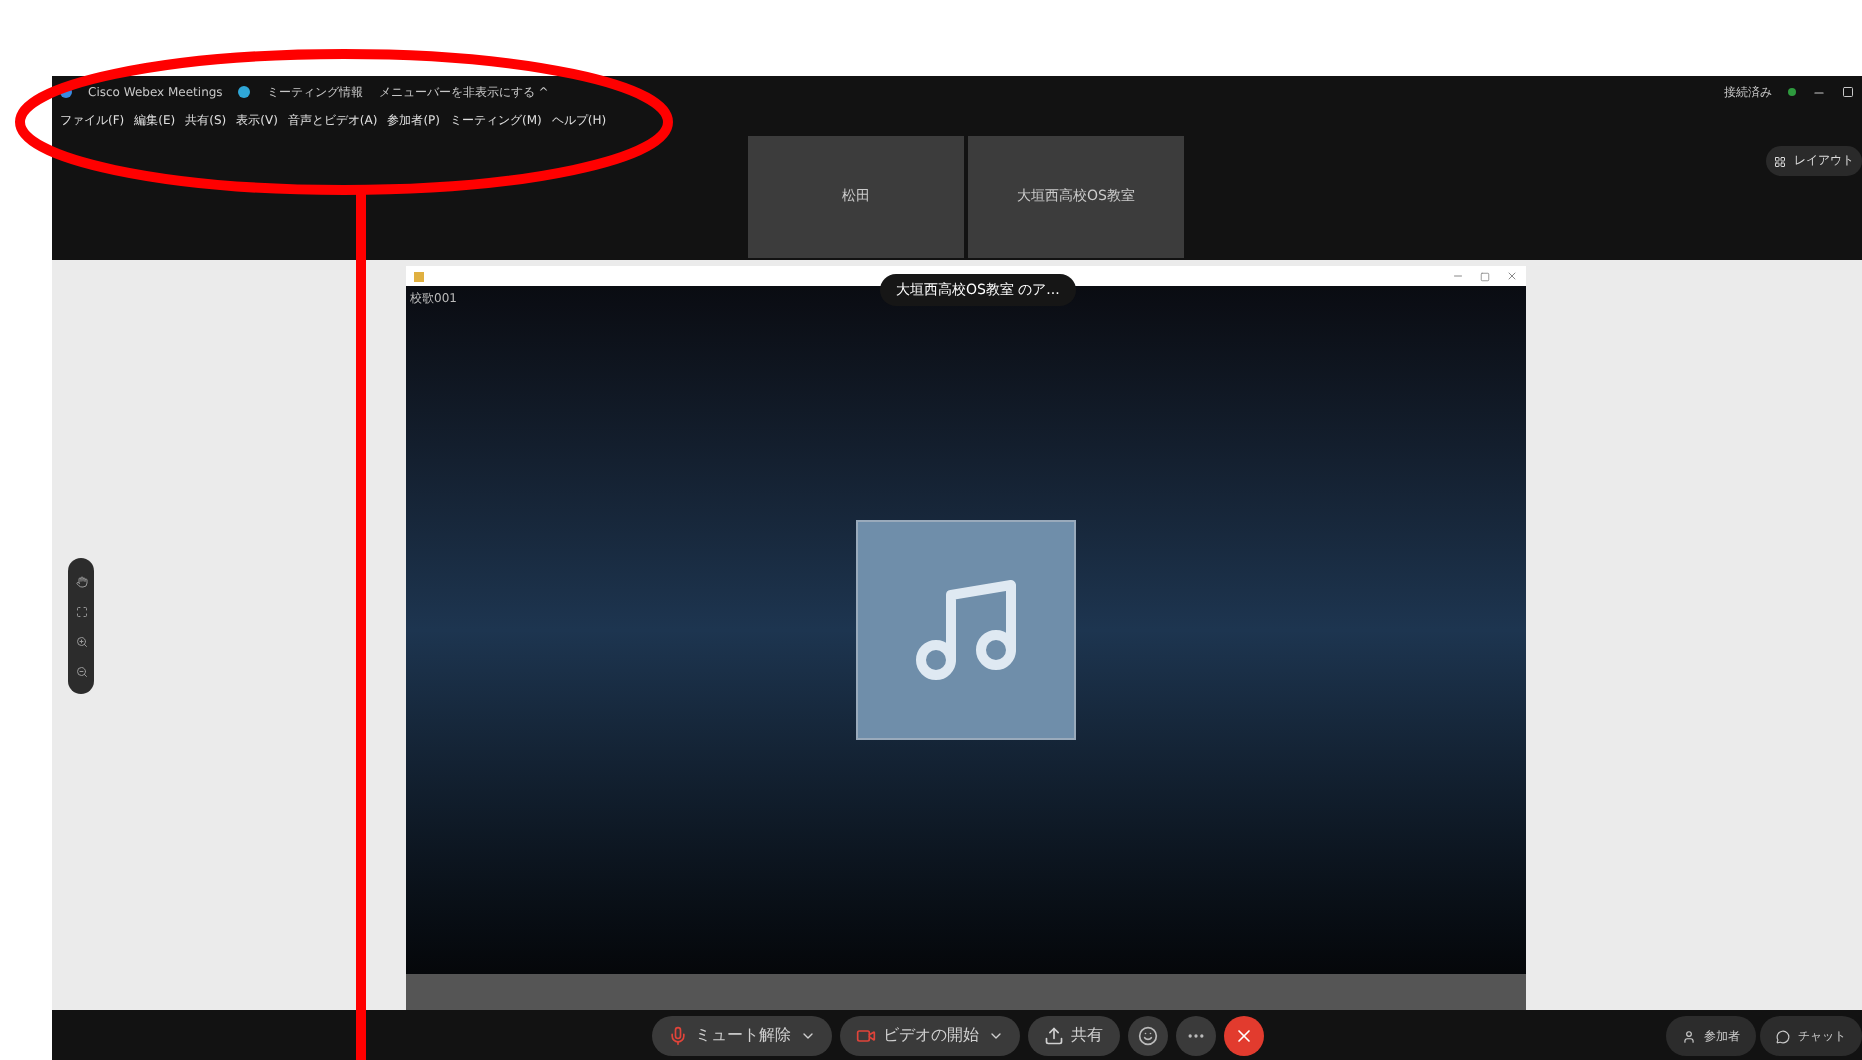  Describe the element at coordinates (81, 671) in the screenshot. I see `zoom-out-icon` at that location.